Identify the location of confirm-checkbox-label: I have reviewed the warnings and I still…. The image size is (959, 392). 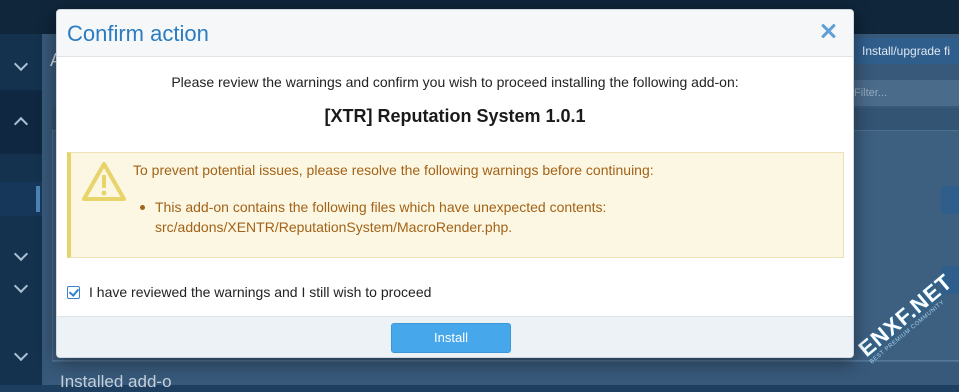
(260, 292).